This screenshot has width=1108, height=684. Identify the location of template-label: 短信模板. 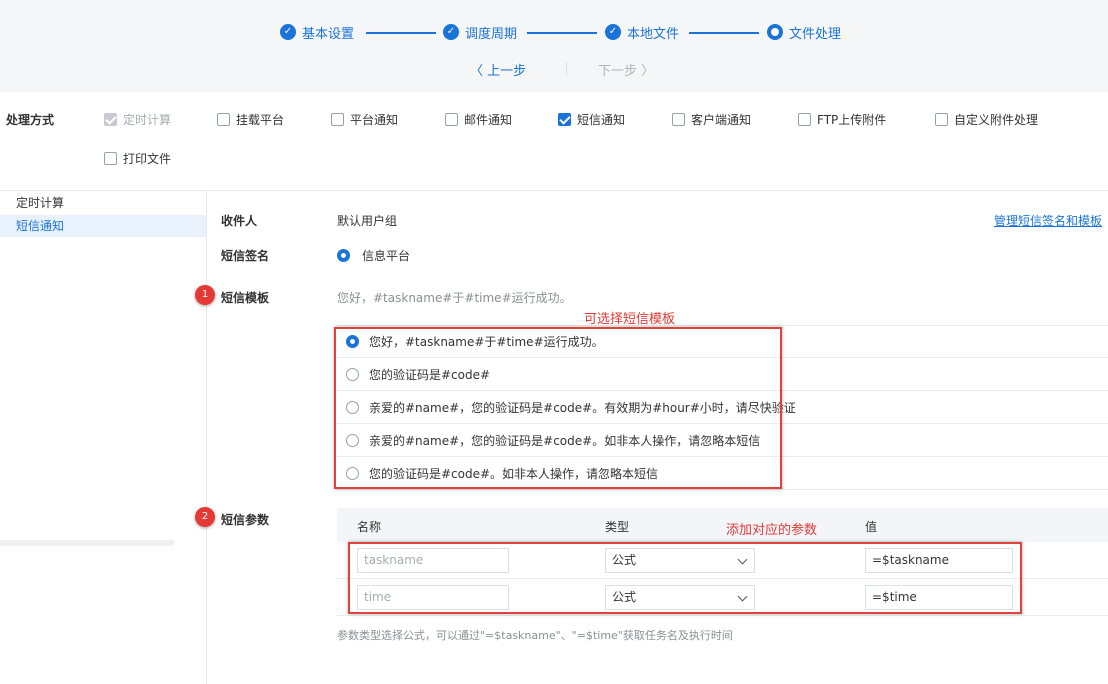
(245, 298).